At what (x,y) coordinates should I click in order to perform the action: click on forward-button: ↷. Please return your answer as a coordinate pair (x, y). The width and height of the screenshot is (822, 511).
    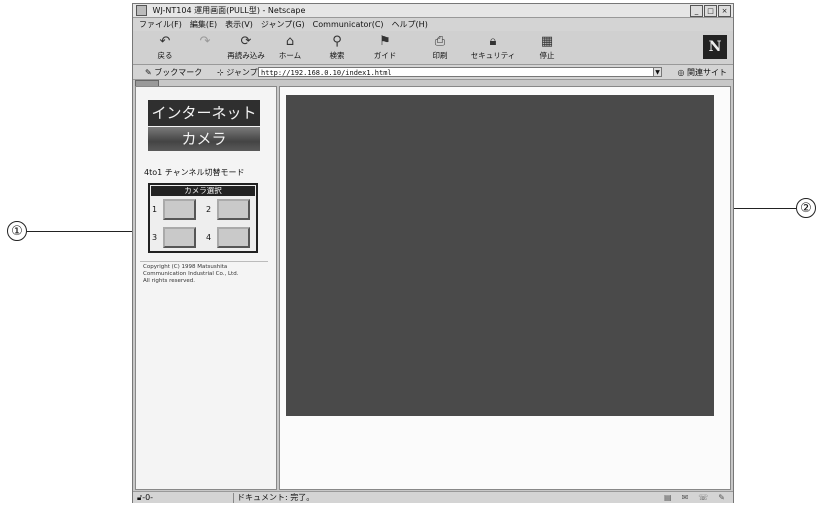
    Looking at the image, I should click on (205, 42).